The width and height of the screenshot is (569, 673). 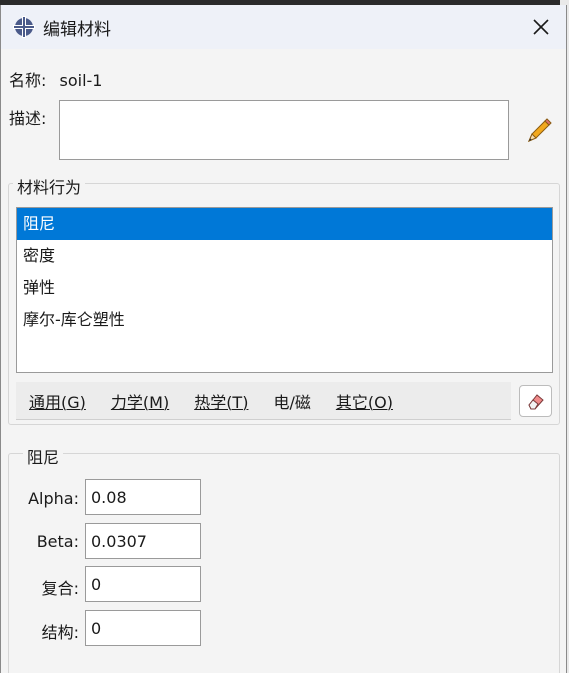 What do you see at coordinates (57, 541) in the screenshot?
I see `beta-label: Beta:` at bounding box center [57, 541].